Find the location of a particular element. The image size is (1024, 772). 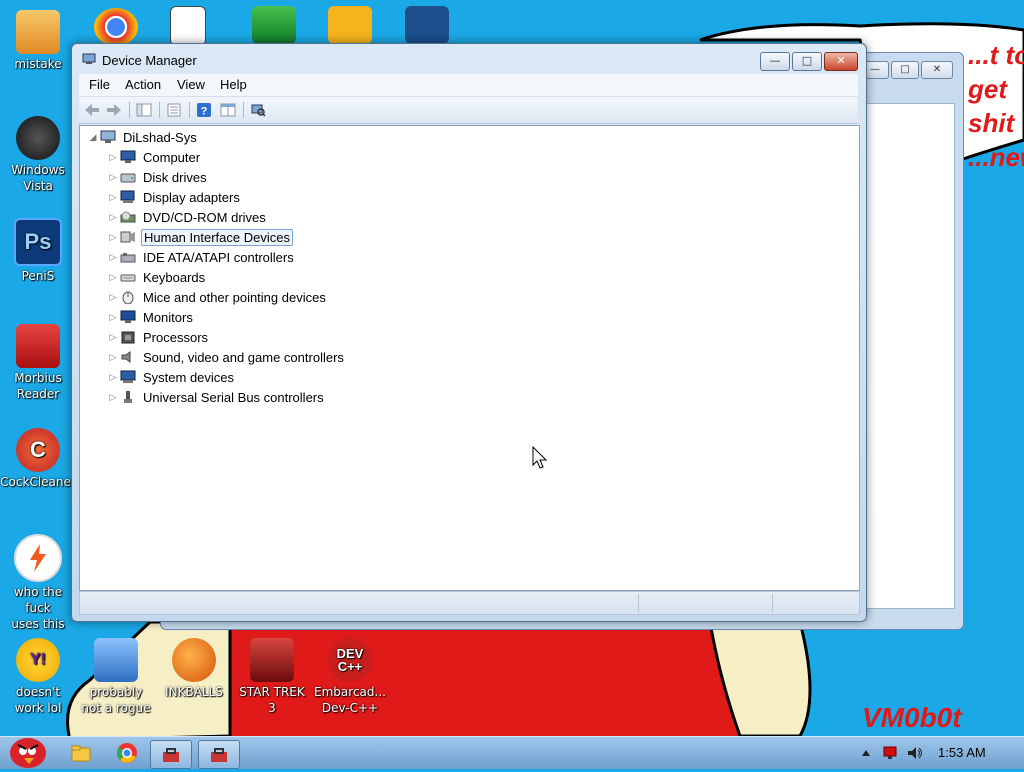

tree-item-label: Processors is located at coordinates (176, 337).